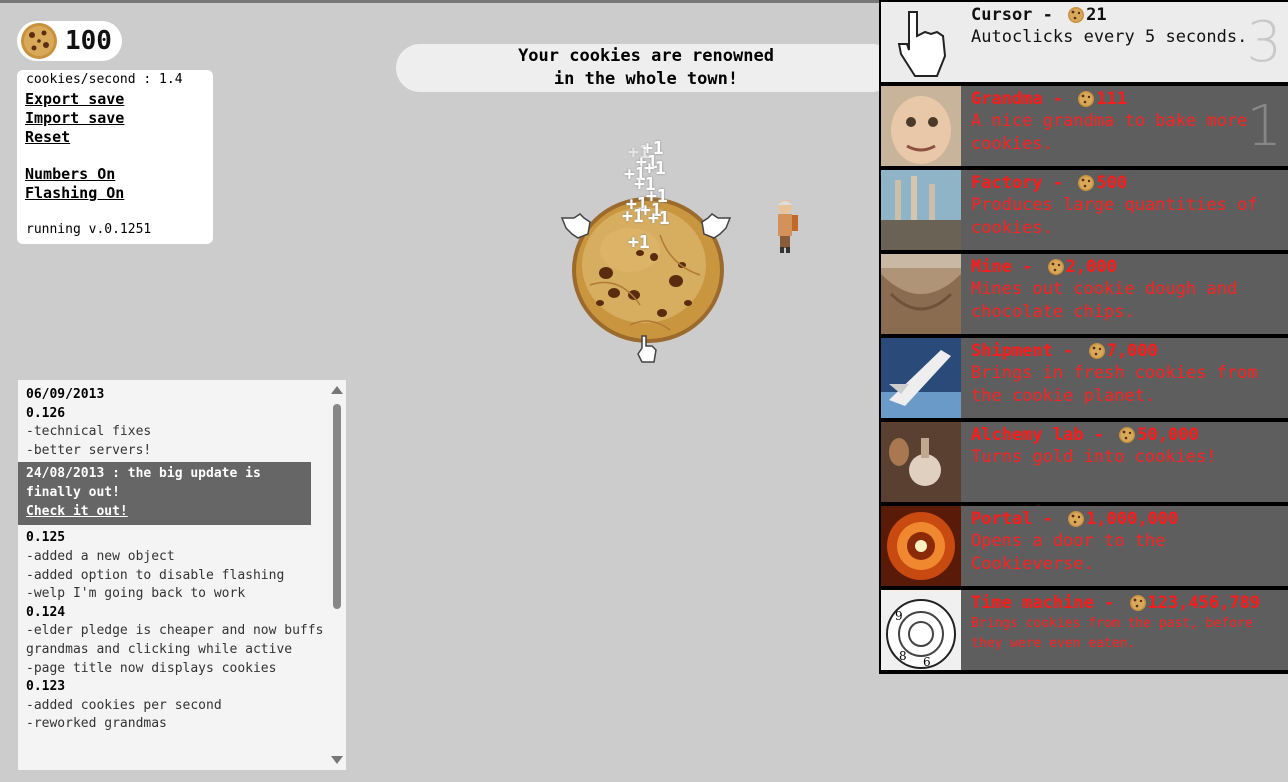  Describe the element at coordinates (1112, 183) in the screenshot. I see `store-item-price: 500` at that location.